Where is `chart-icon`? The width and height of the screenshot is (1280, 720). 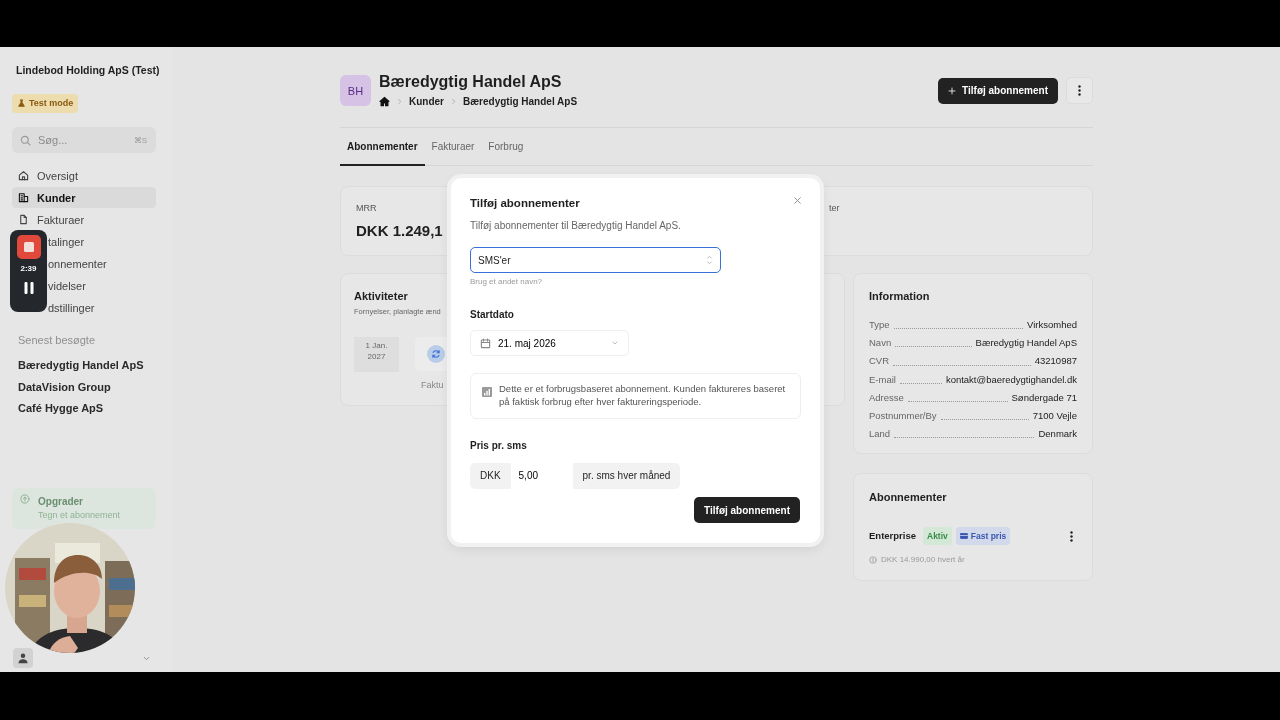 chart-icon is located at coordinates (487, 390).